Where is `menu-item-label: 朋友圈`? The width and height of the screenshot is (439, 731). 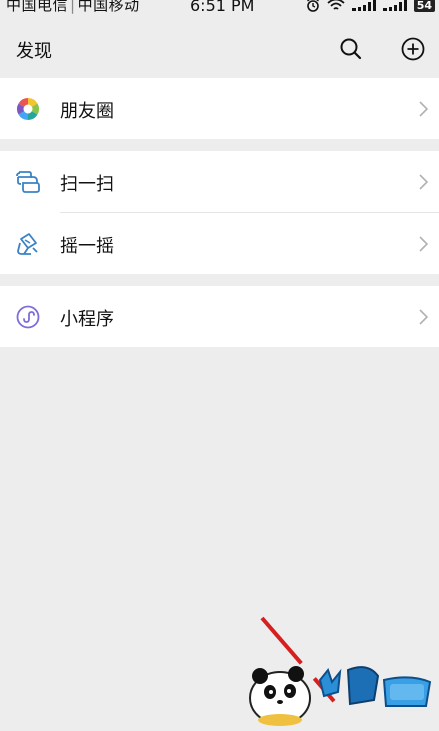
menu-item-label: 朋友圈 is located at coordinates (87, 111).